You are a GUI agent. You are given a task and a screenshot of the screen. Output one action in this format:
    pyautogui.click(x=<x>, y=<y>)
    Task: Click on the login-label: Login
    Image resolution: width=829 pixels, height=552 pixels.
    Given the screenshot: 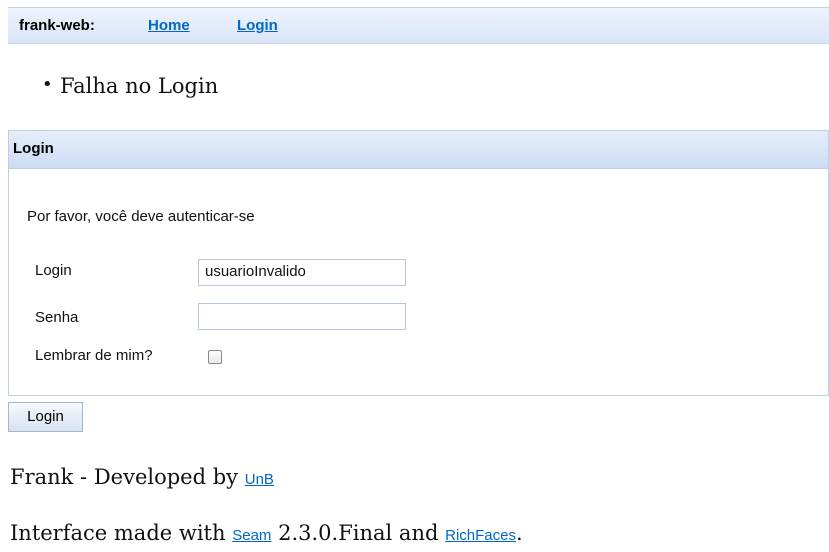 What is the action you would take?
    pyautogui.click(x=53, y=270)
    